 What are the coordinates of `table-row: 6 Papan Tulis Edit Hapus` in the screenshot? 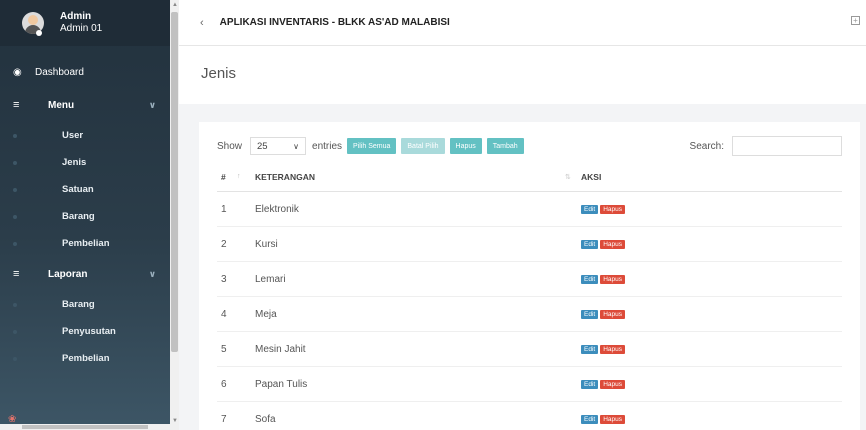 It's located at (529, 384).